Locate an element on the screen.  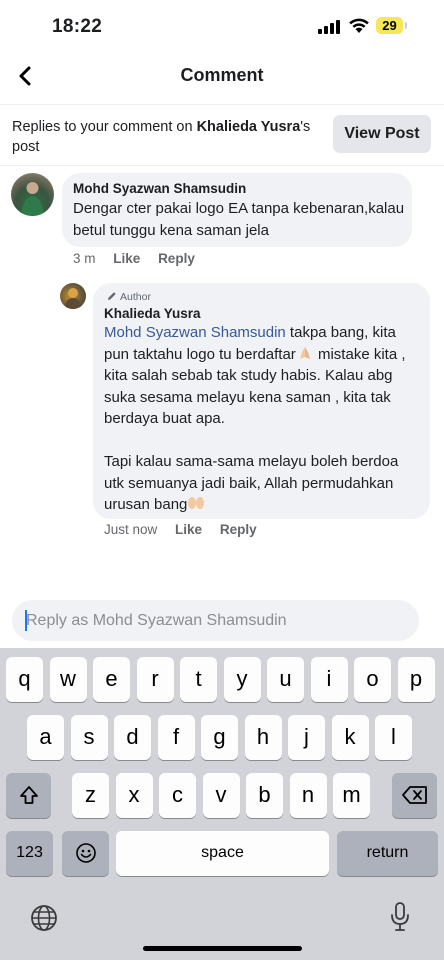
key-i: i is located at coordinates (329, 679).